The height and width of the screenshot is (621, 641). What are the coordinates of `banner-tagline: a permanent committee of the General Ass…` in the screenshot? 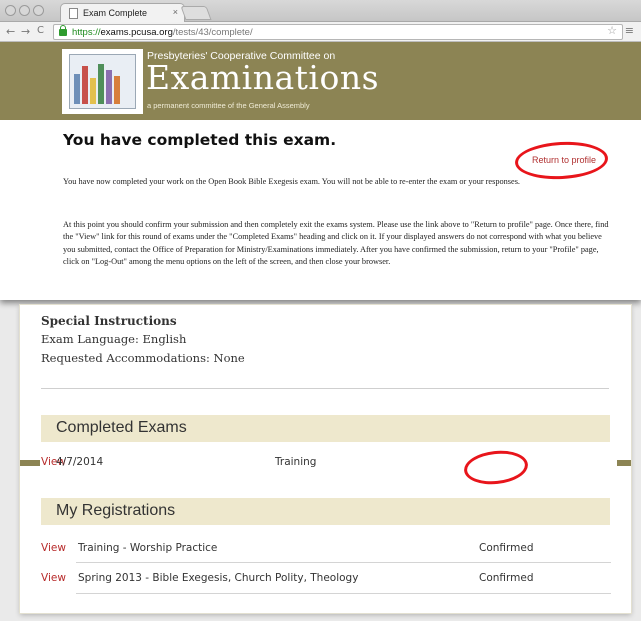 It's located at (228, 105).